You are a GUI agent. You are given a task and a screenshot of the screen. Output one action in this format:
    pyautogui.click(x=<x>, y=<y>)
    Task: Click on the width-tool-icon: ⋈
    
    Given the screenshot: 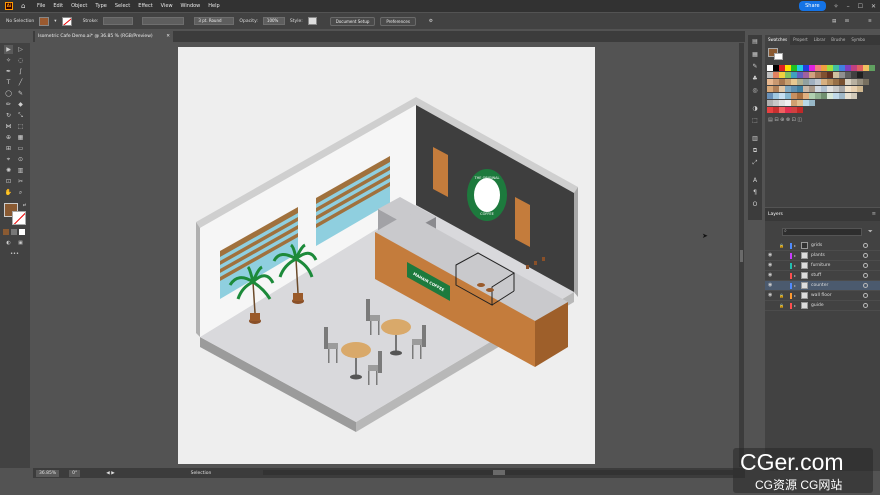 What is the action you would take?
    pyautogui.click(x=8, y=126)
    